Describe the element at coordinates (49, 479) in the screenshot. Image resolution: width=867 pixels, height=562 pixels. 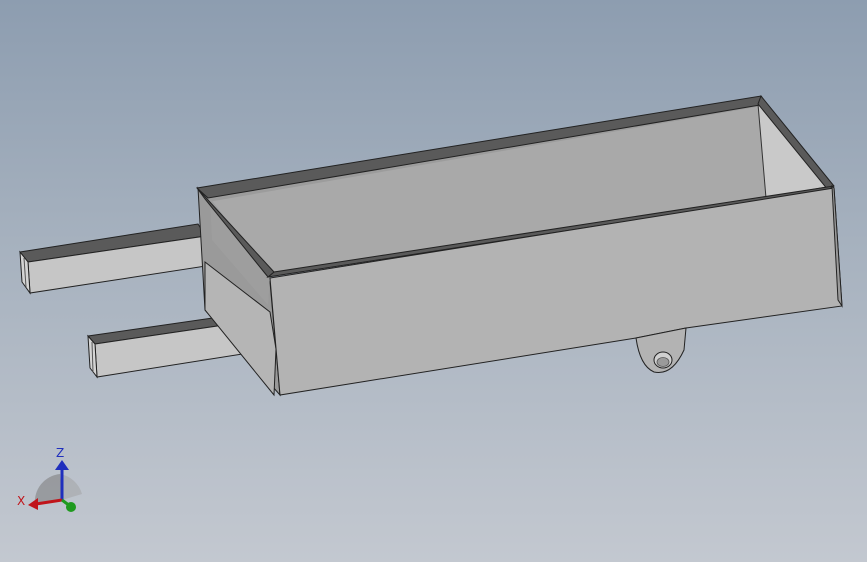
I see `orientation-triad: Z X` at that location.